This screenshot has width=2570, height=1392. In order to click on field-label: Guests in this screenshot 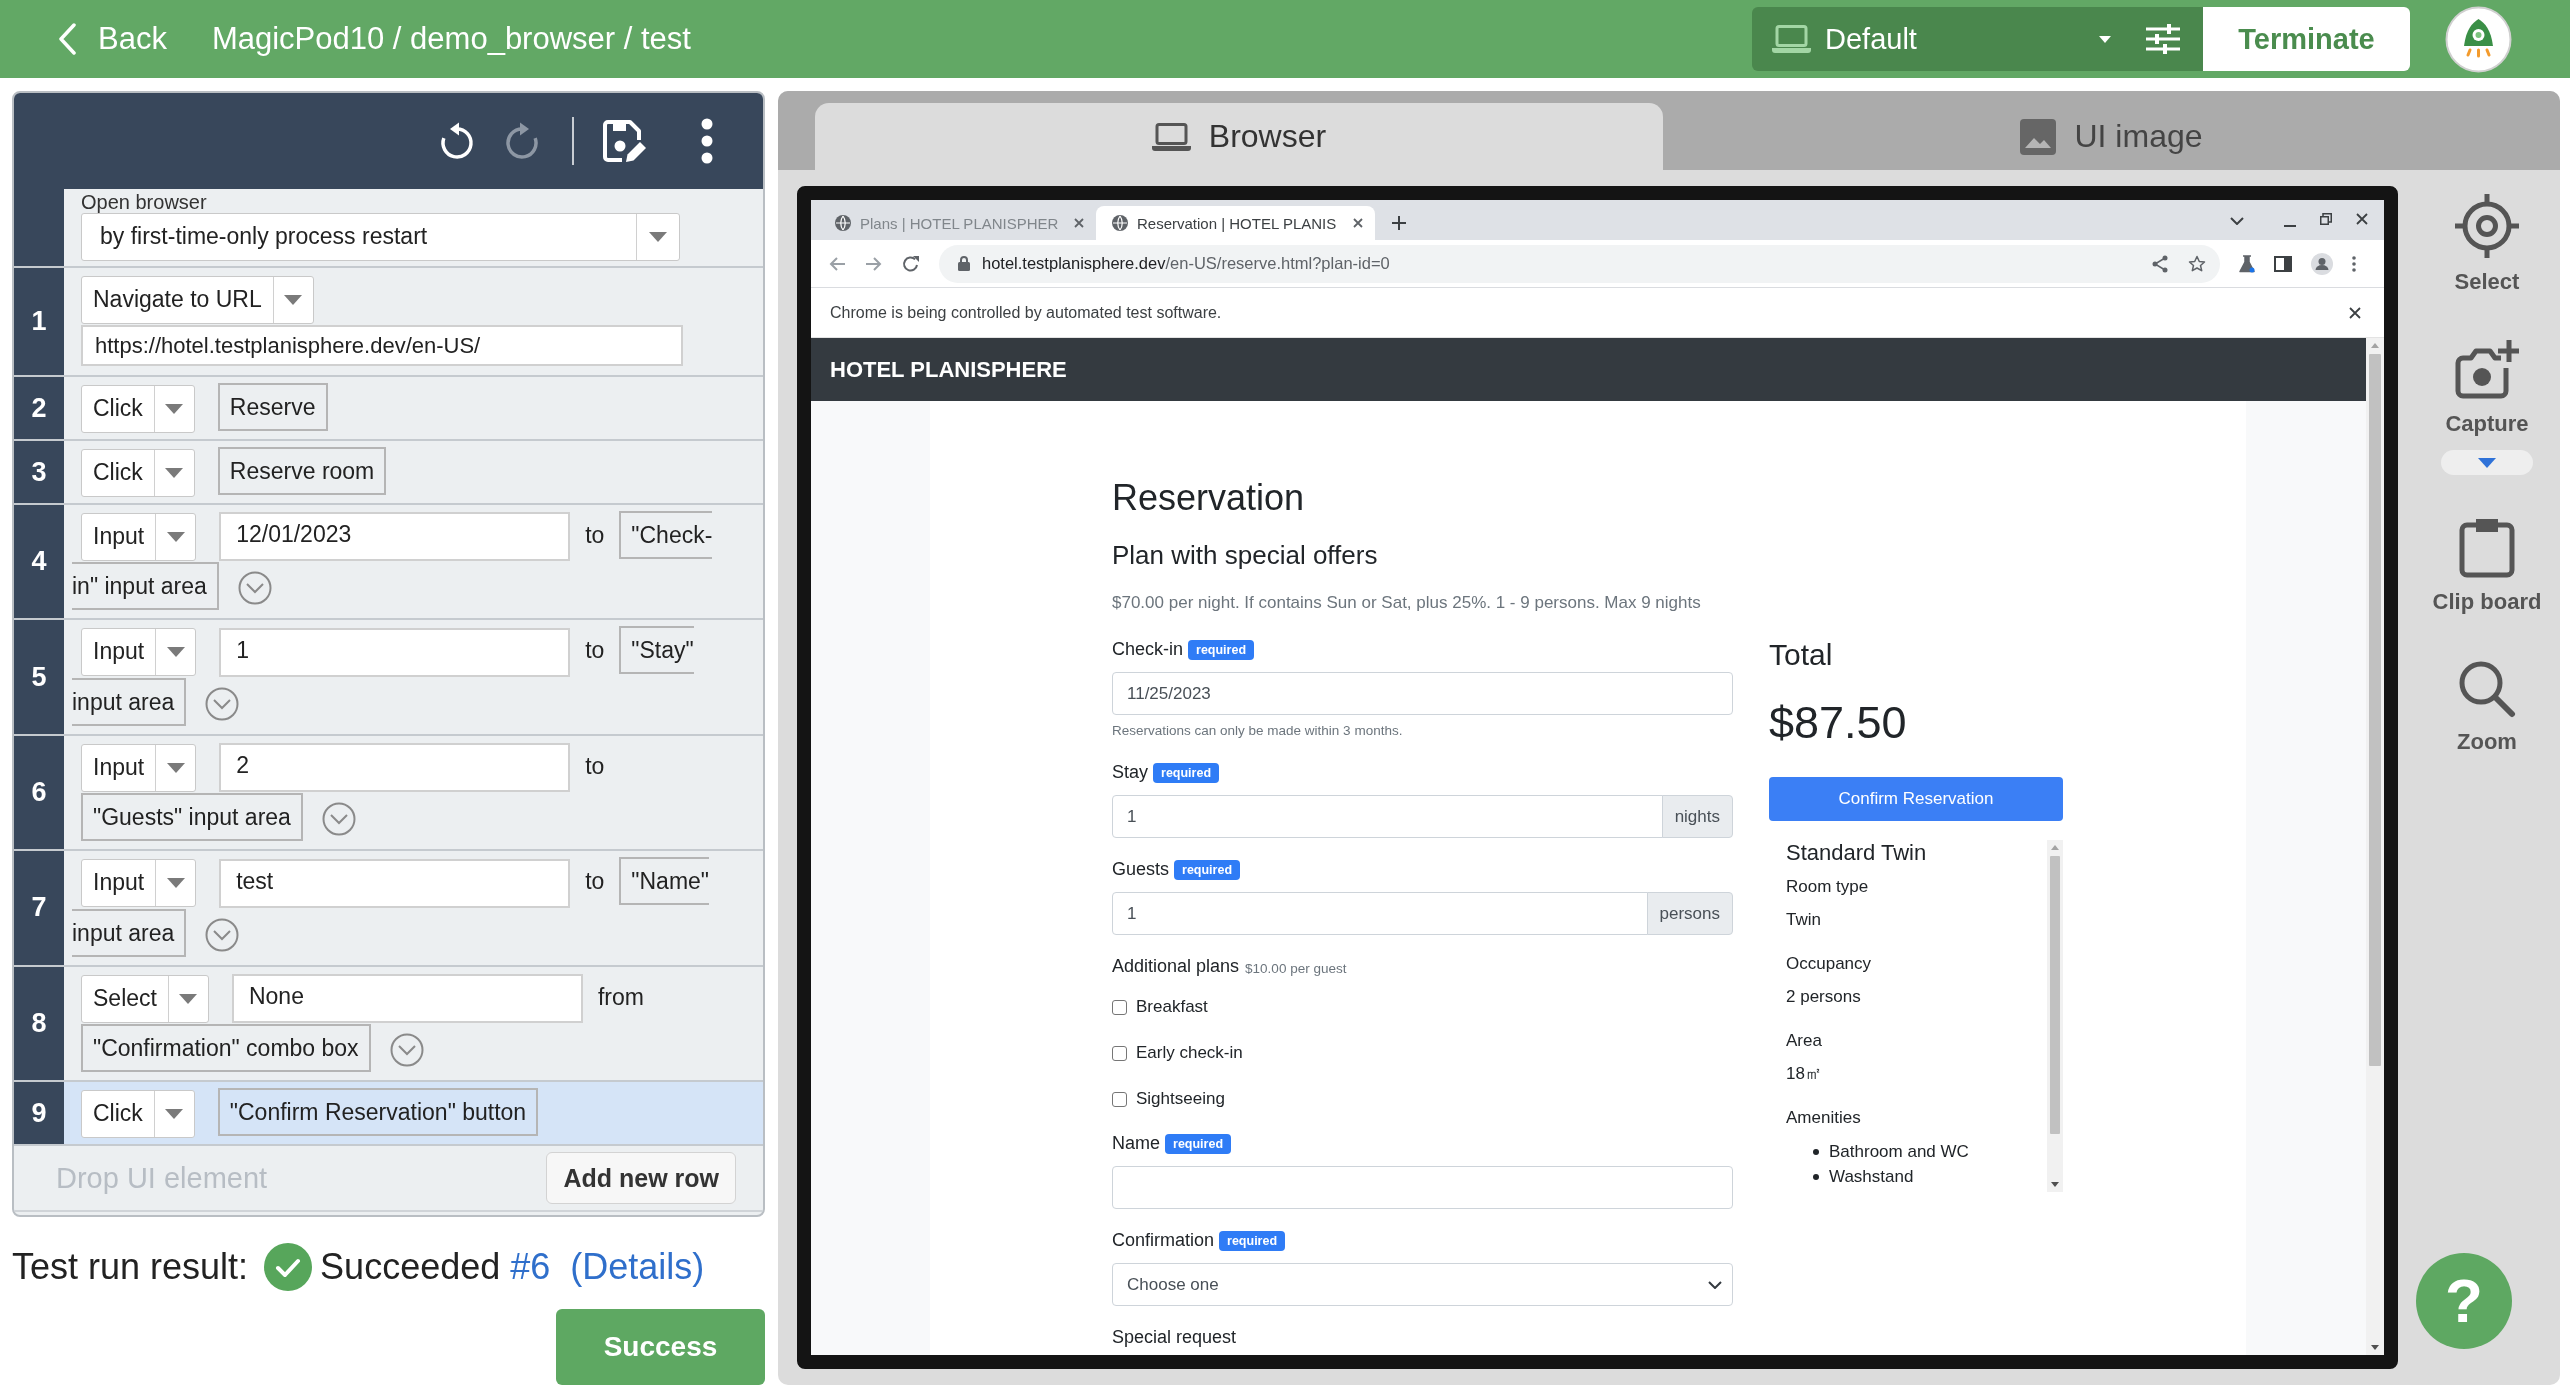, I will do `click(1141, 869)`.